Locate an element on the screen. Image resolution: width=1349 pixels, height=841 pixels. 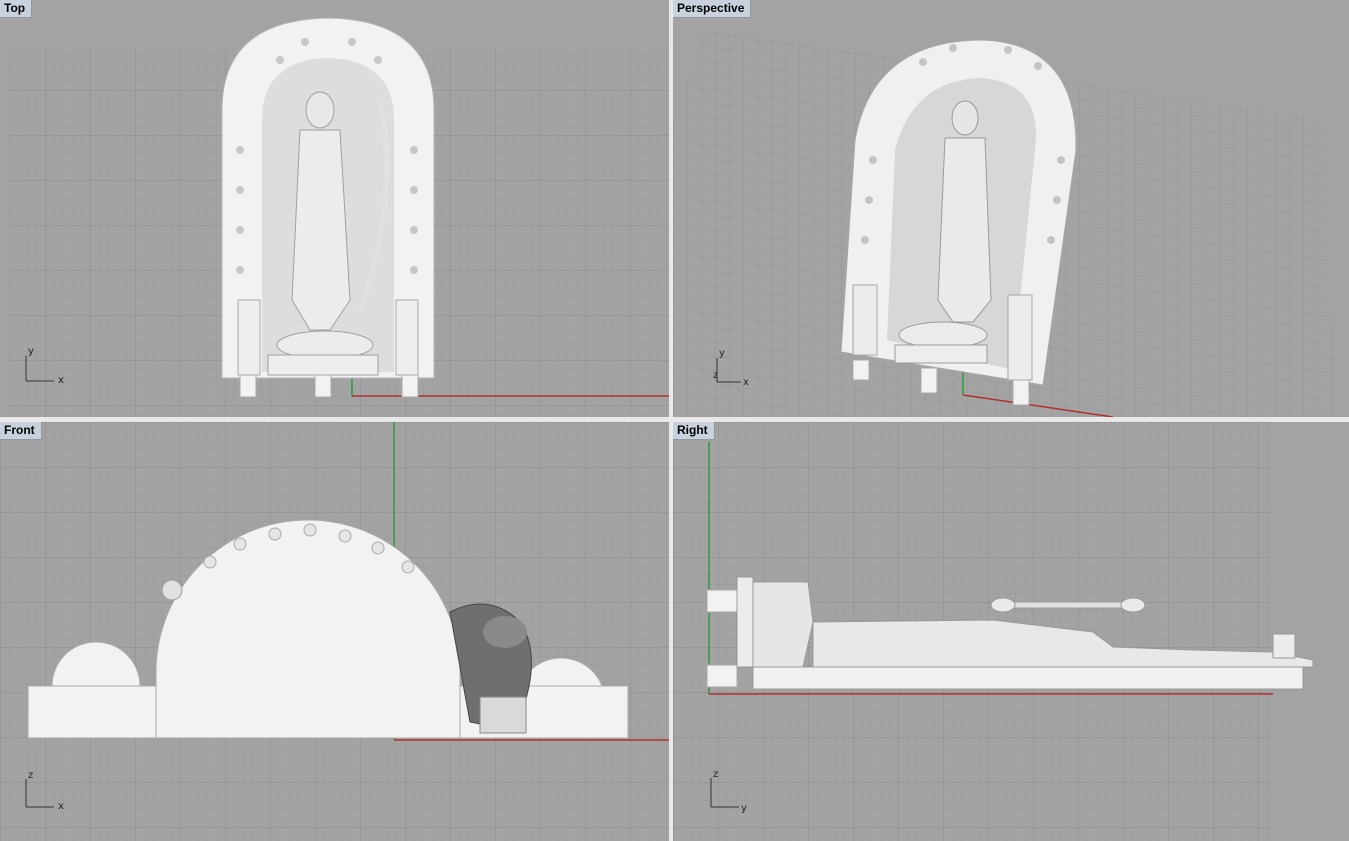
viewport-label-right: Right is located at coordinates (694, 431).